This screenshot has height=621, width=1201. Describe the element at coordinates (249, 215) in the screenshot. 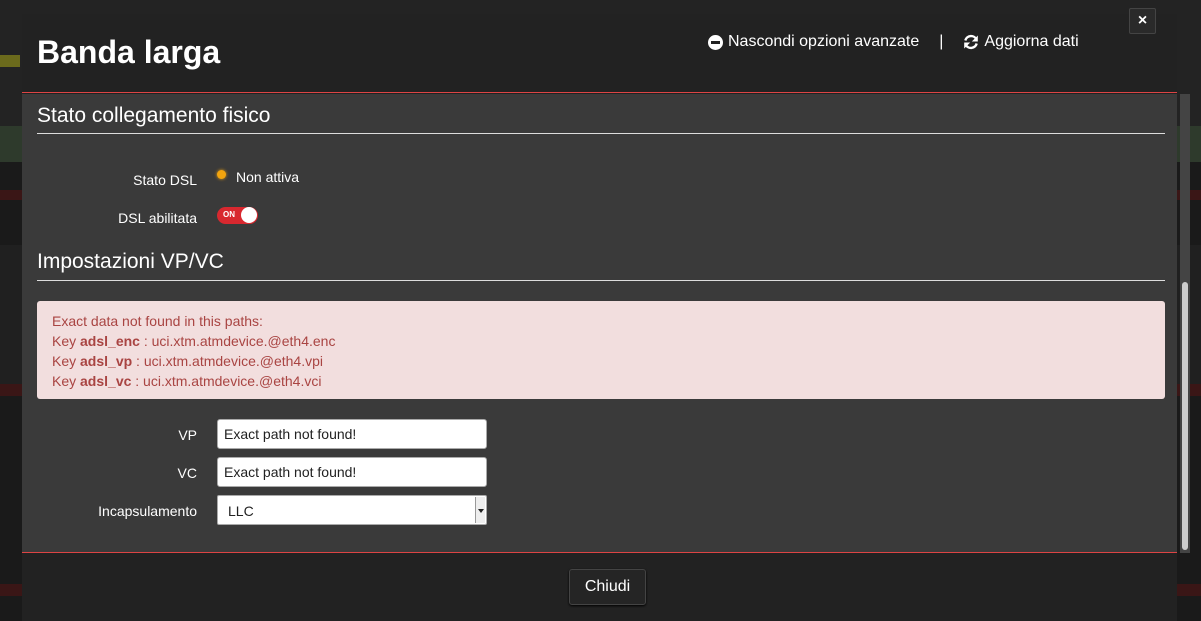

I see `toggle-knob` at that location.